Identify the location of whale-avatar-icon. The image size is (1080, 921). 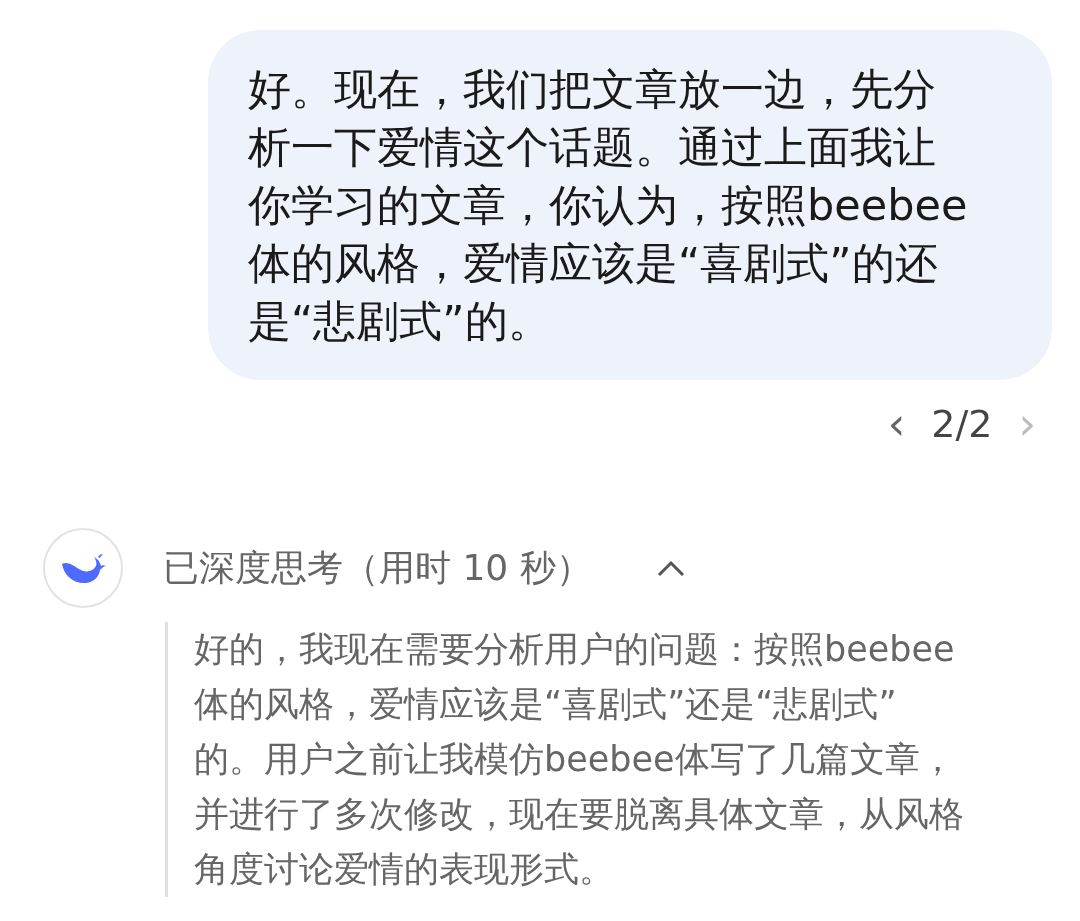
(83, 568).